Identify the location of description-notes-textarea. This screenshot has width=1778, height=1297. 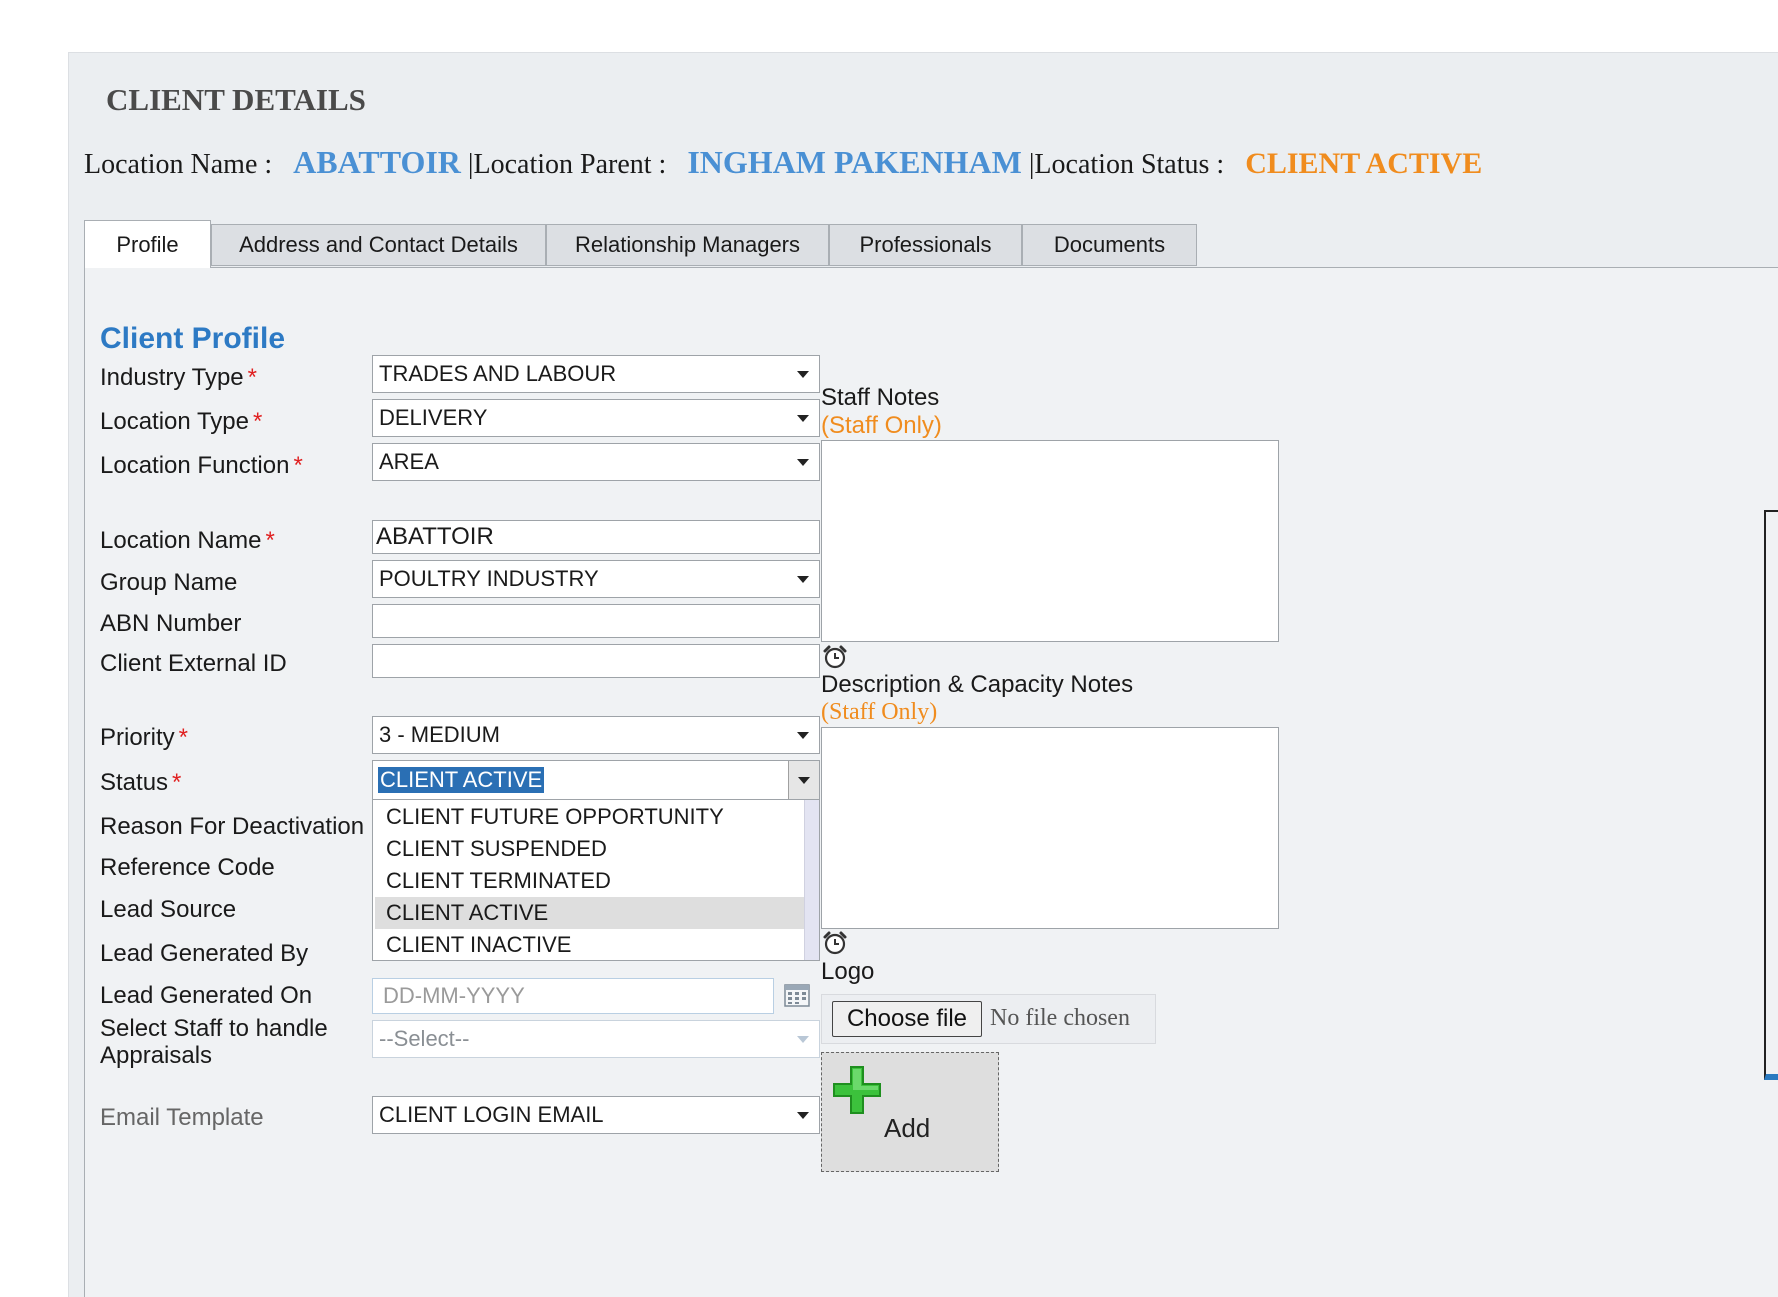
(1050, 828).